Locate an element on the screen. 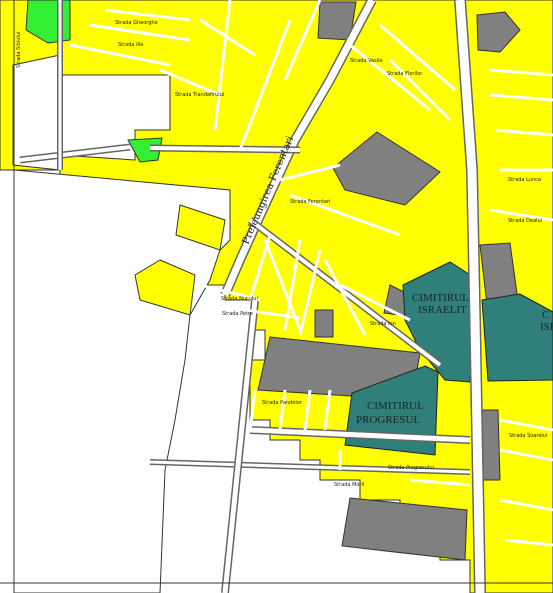 The width and height of the screenshot is (553, 593). street-label: Strada Morii is located at coordinates (349, 485).